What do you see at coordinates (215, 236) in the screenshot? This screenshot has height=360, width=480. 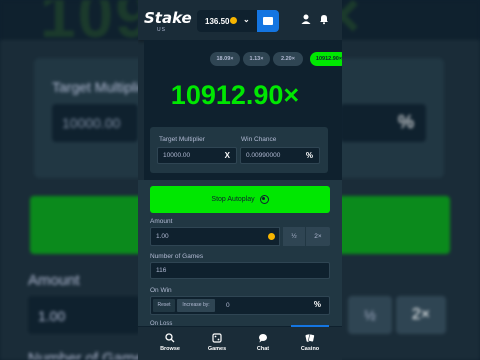 I see `amount-input: 1.00` at bounding box center [215, 236].